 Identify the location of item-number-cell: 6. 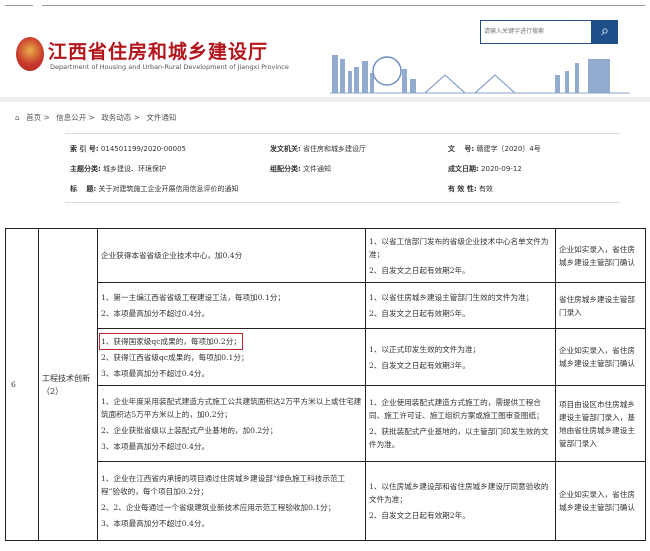
(22, 384).